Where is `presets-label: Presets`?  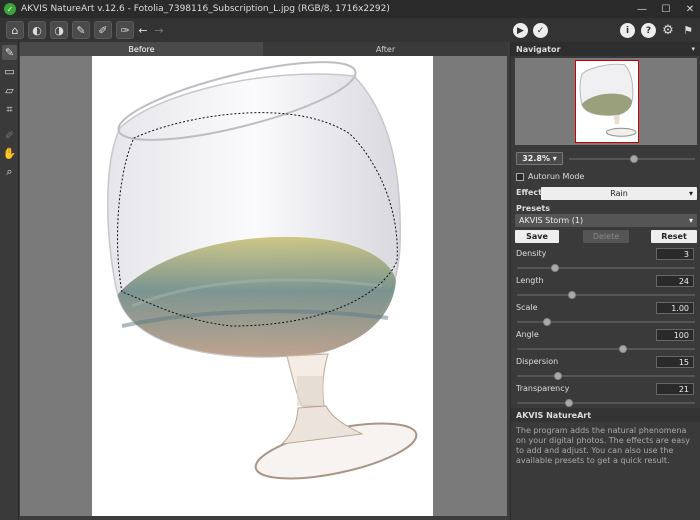
presets-label: Presets is located at coordinates (533, 208).